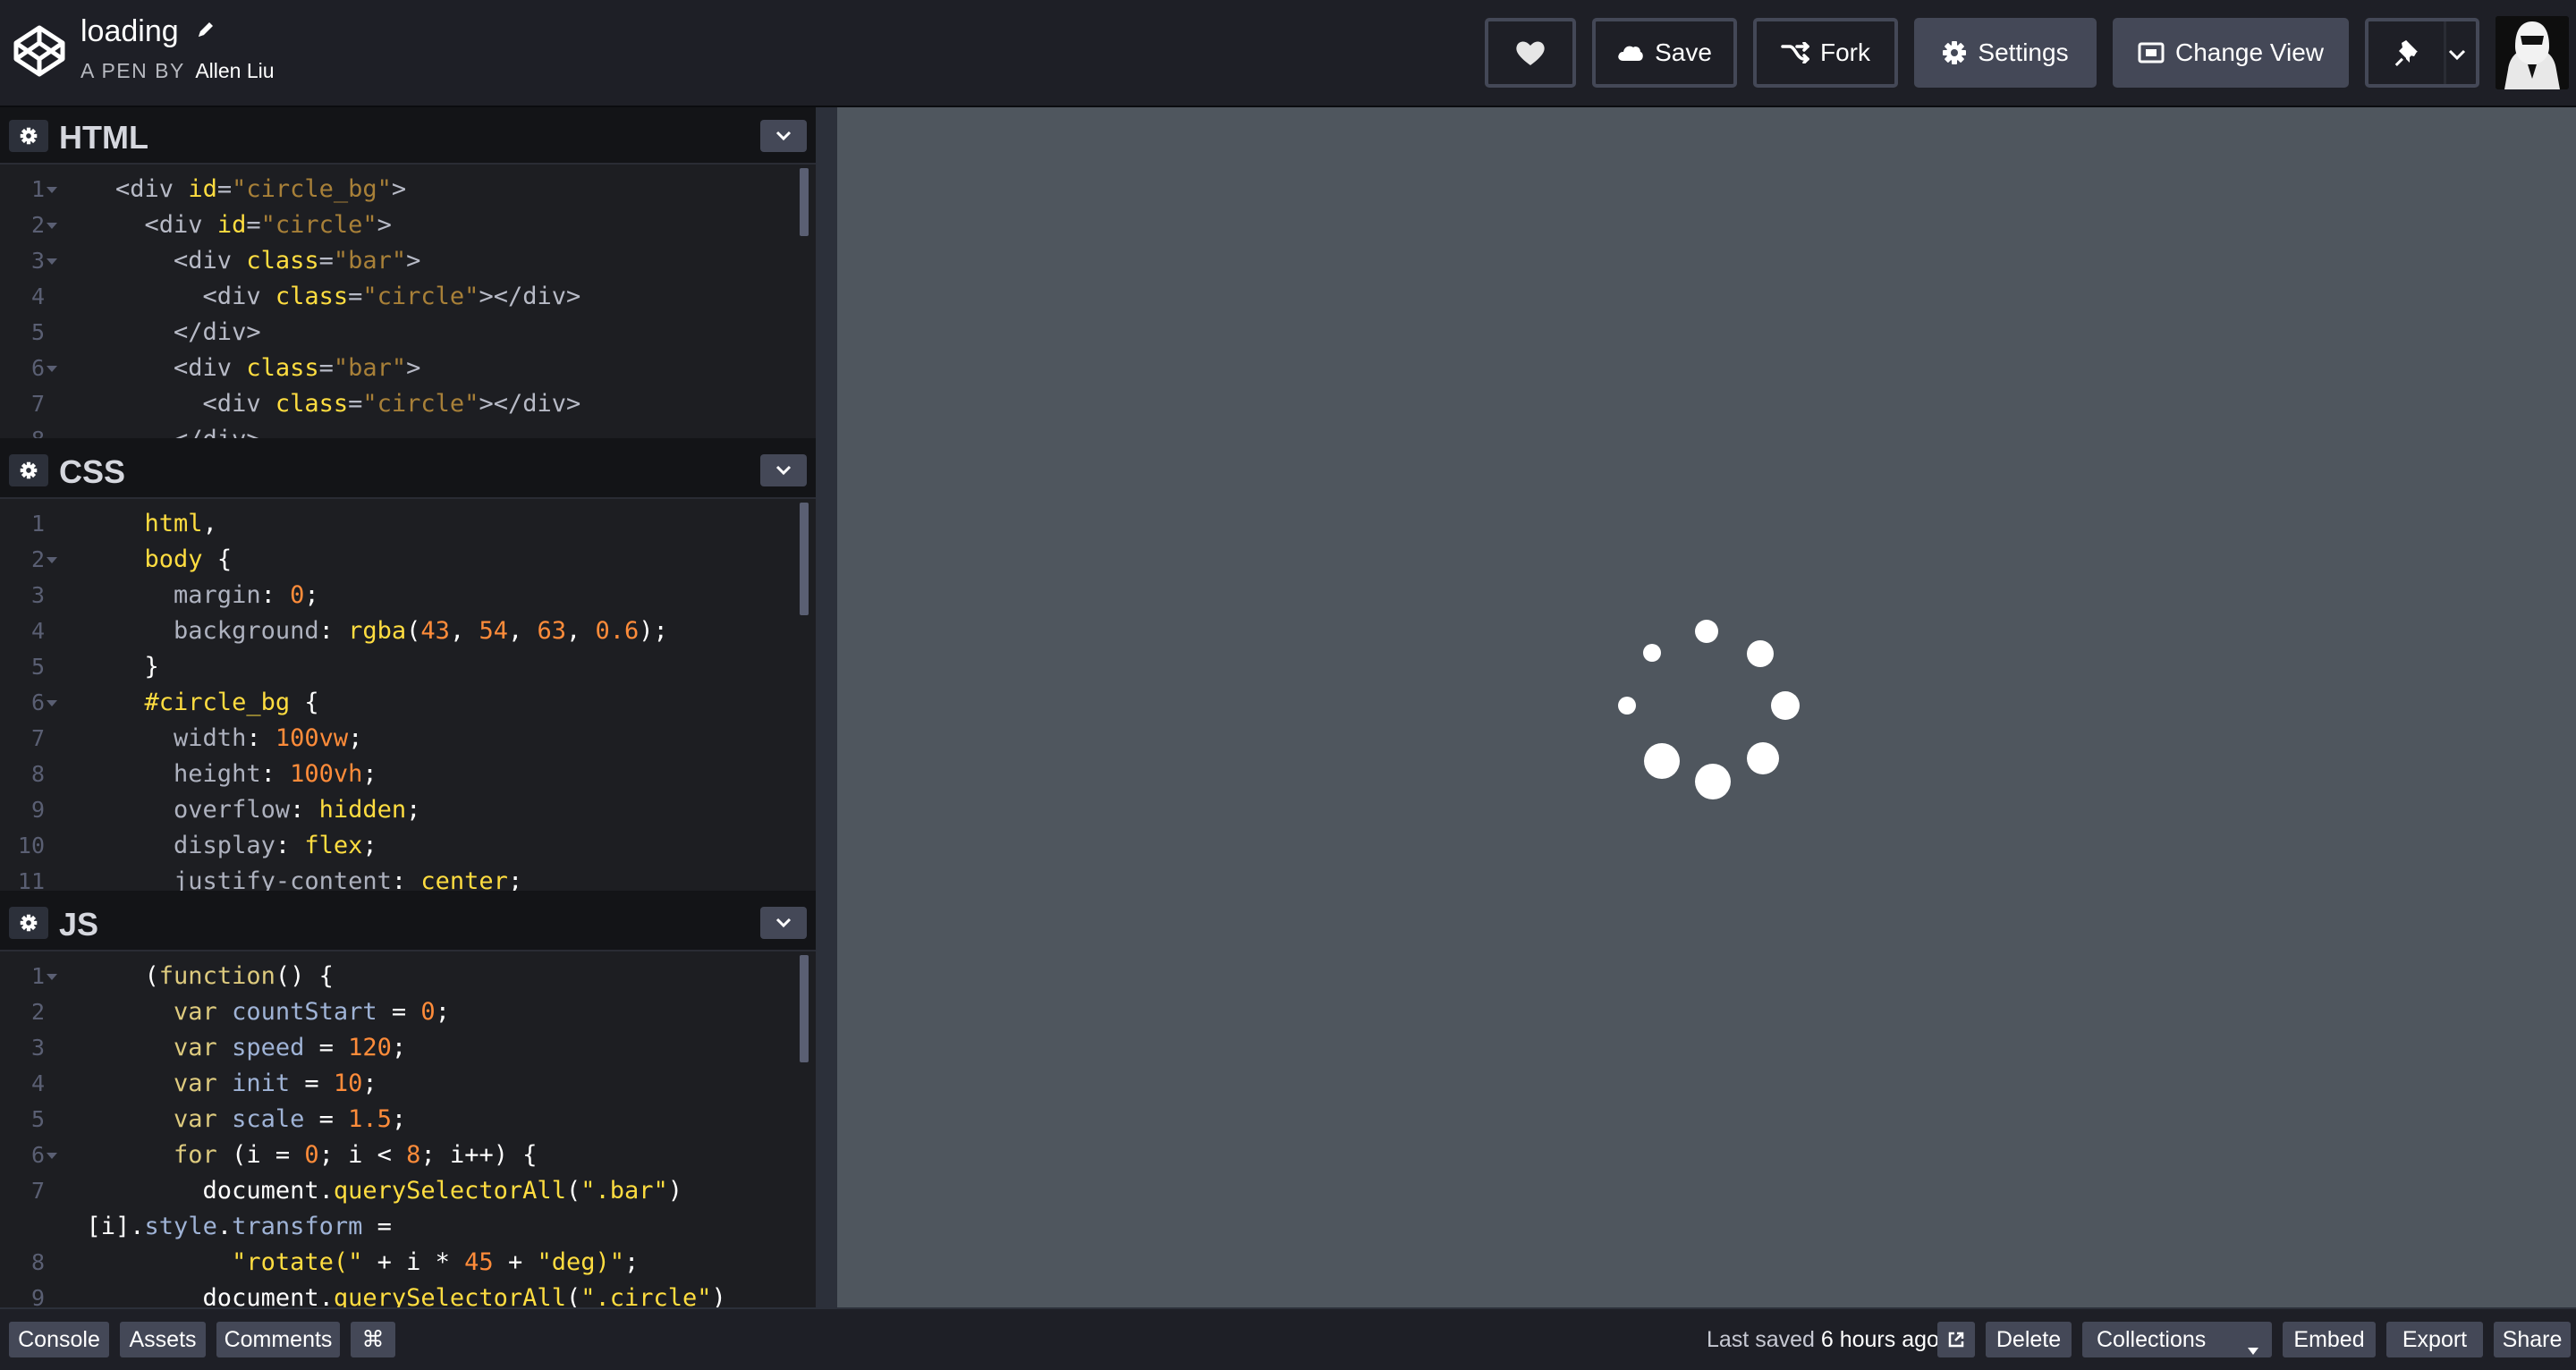  What do you see at coordinates (37, 1083) in the screenshot?
I see `line-number: 4` at bounding box center [37, 1083].